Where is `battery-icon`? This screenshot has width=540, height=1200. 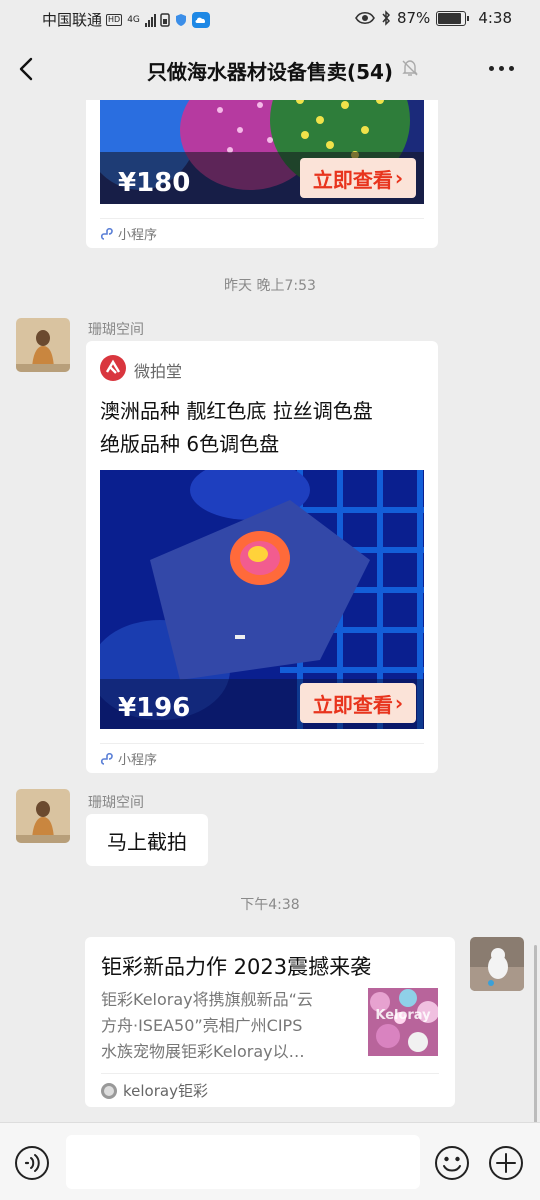 battery-icon is located at coordinates (453, 18).